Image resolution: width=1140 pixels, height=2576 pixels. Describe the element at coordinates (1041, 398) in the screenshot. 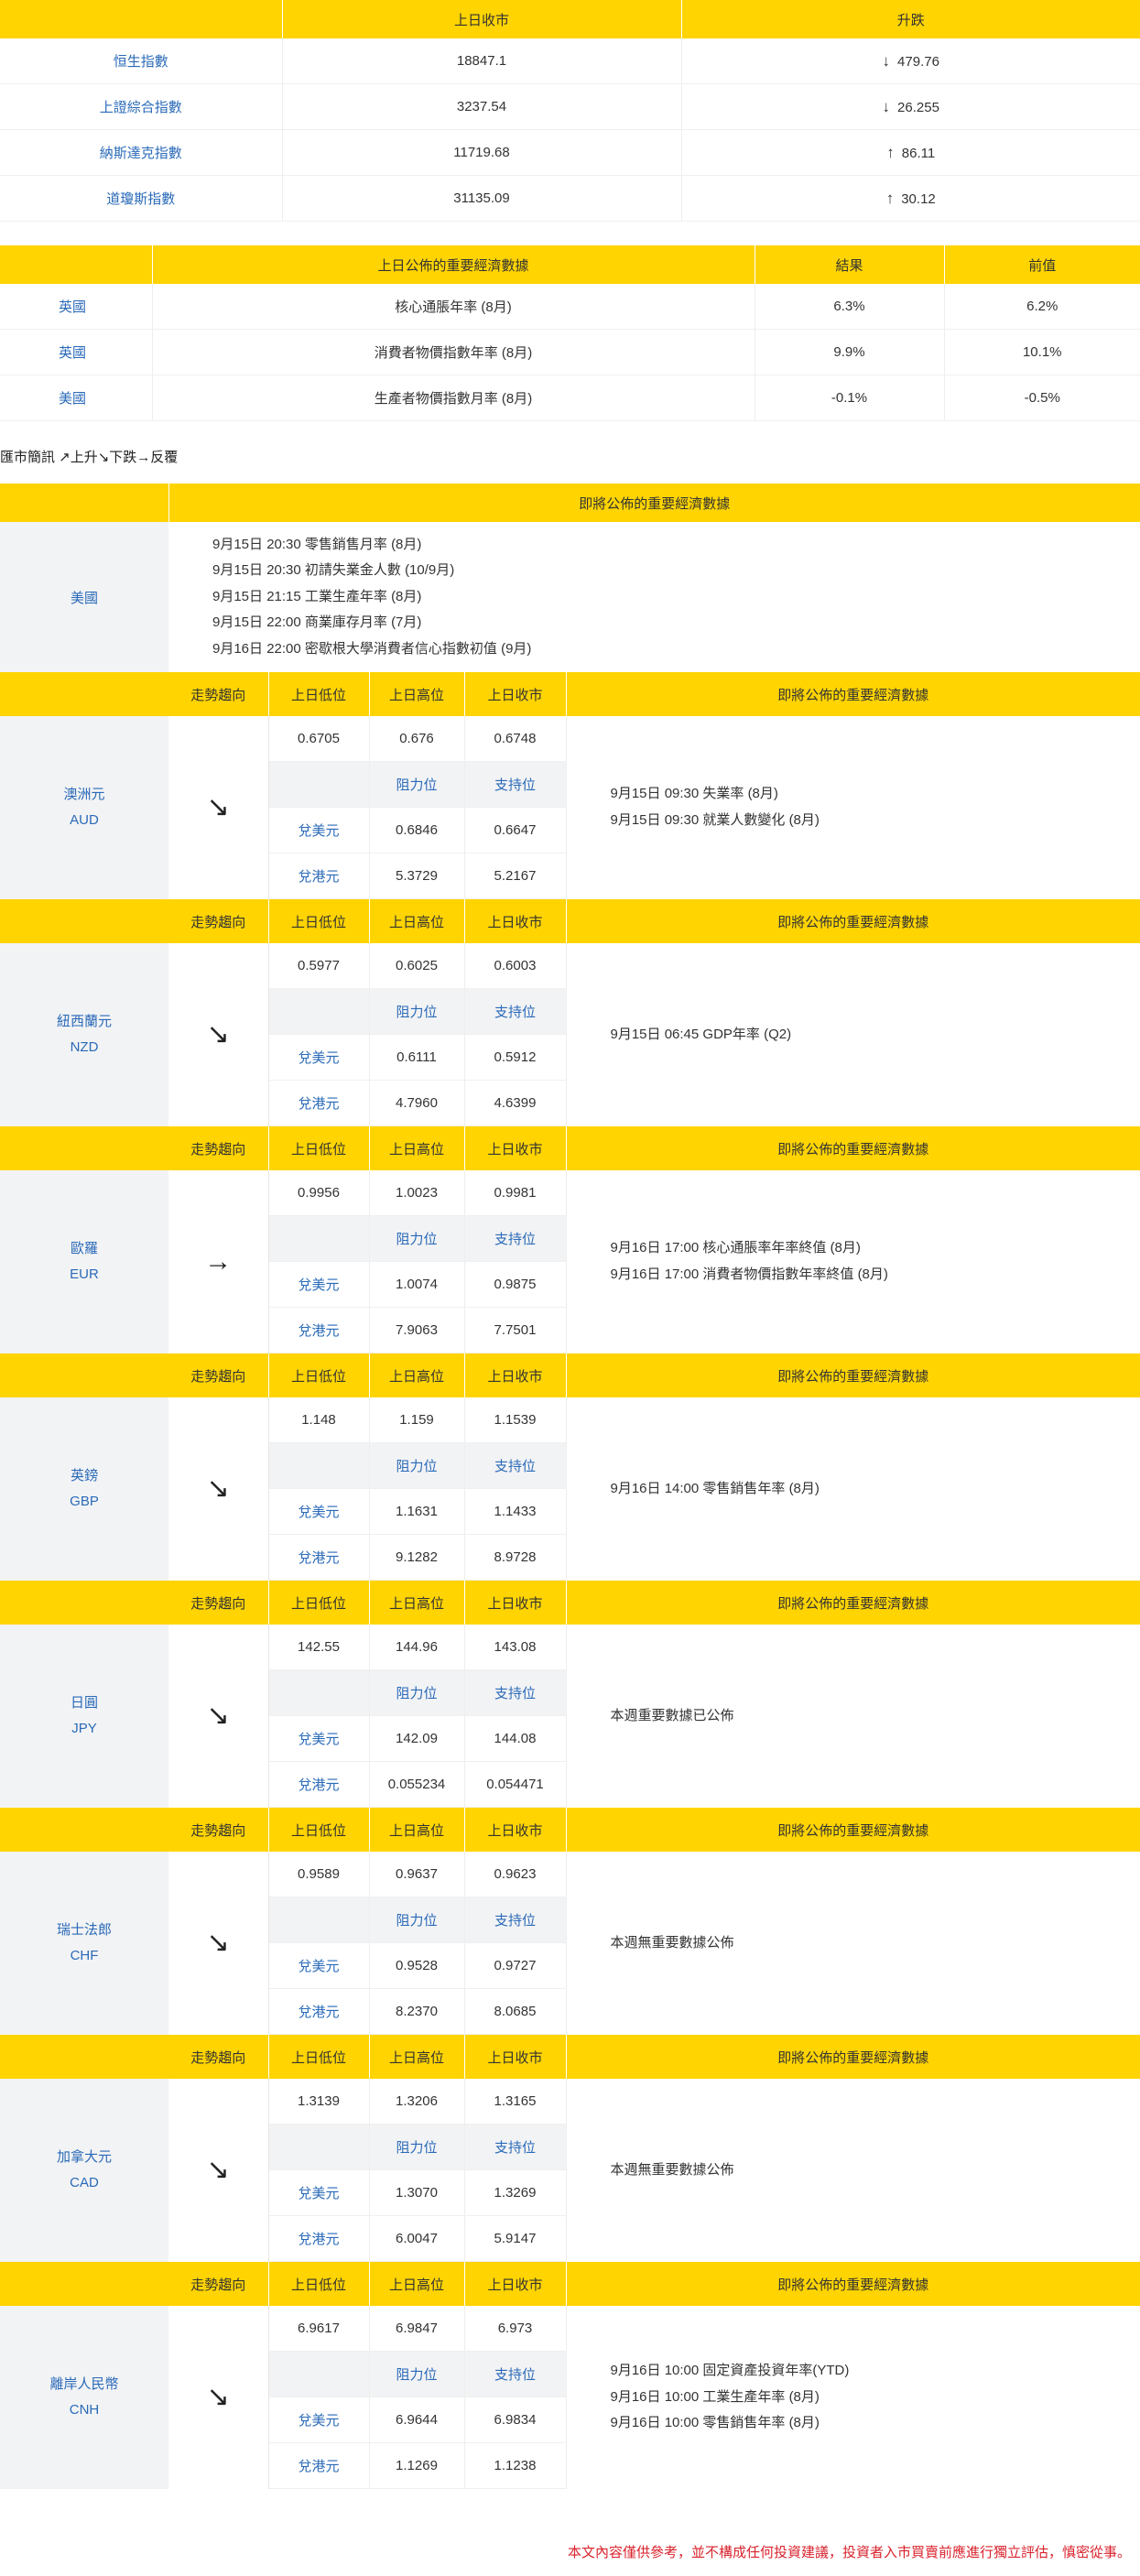

I see `econ-prev: -0.5%` at that location.